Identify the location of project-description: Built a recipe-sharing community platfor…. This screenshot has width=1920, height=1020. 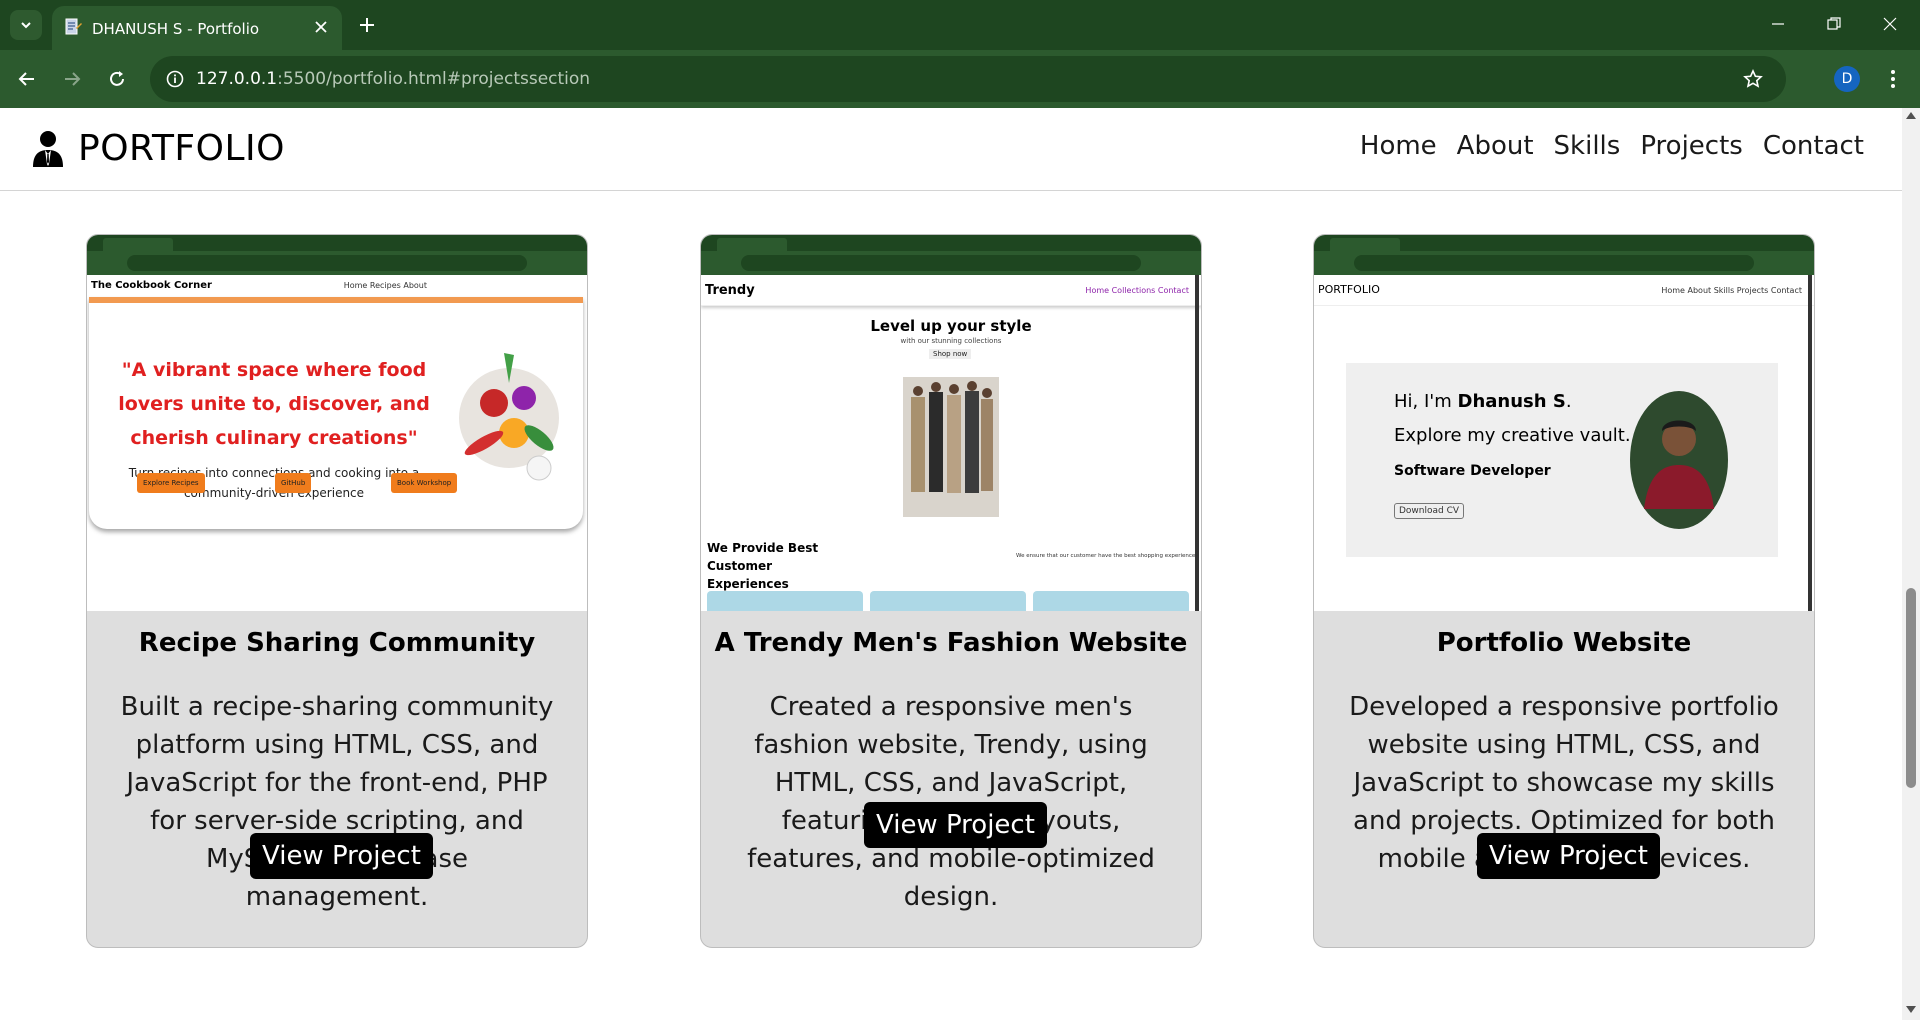
(337, 802).